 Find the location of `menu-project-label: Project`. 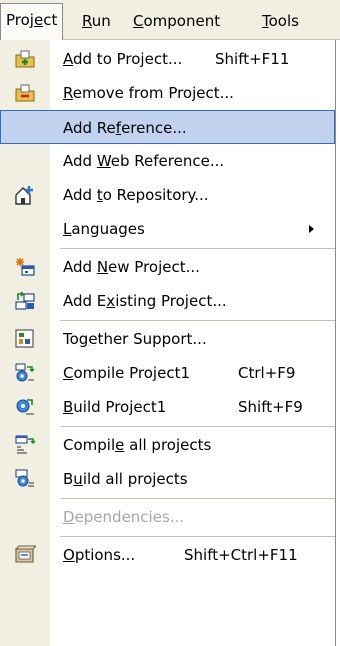

menu-project-label: Project is located at coordinates (32, 20).